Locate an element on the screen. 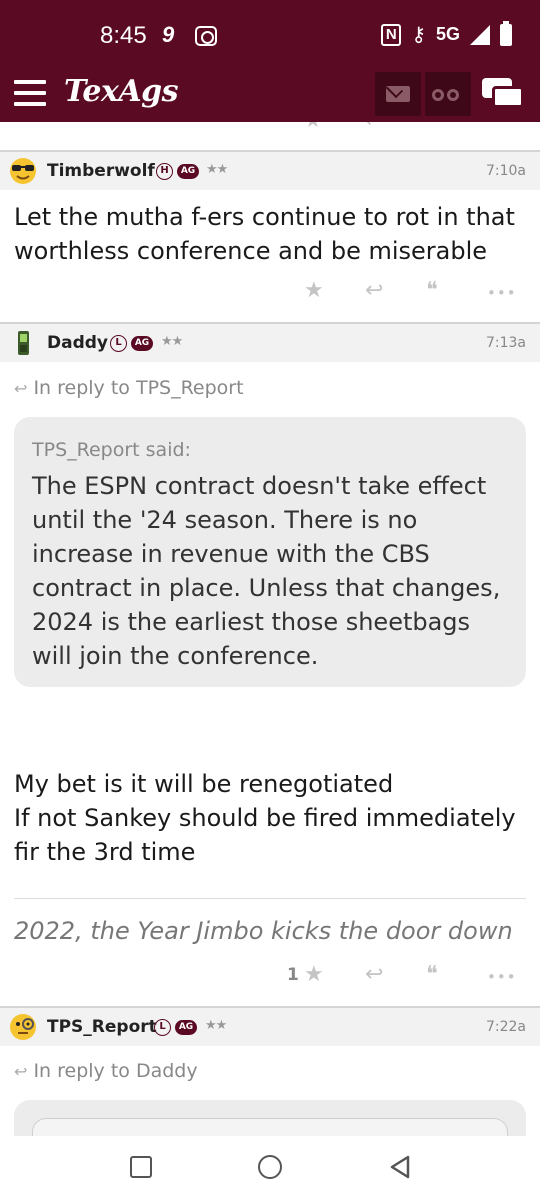  nested-quote is located at coordinates (270, 1127).